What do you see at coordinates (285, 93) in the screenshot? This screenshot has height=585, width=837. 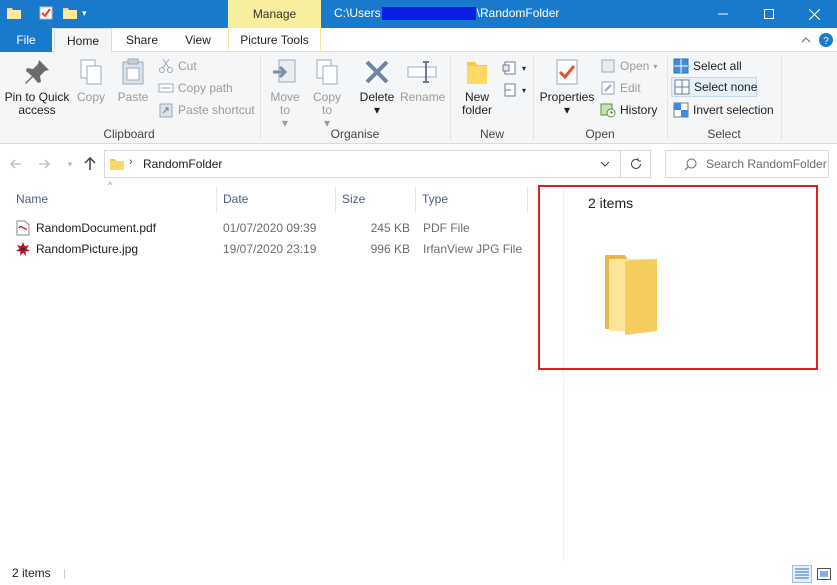 I see `move-to-button: Move to ▾` at bounding box center [285, 93].